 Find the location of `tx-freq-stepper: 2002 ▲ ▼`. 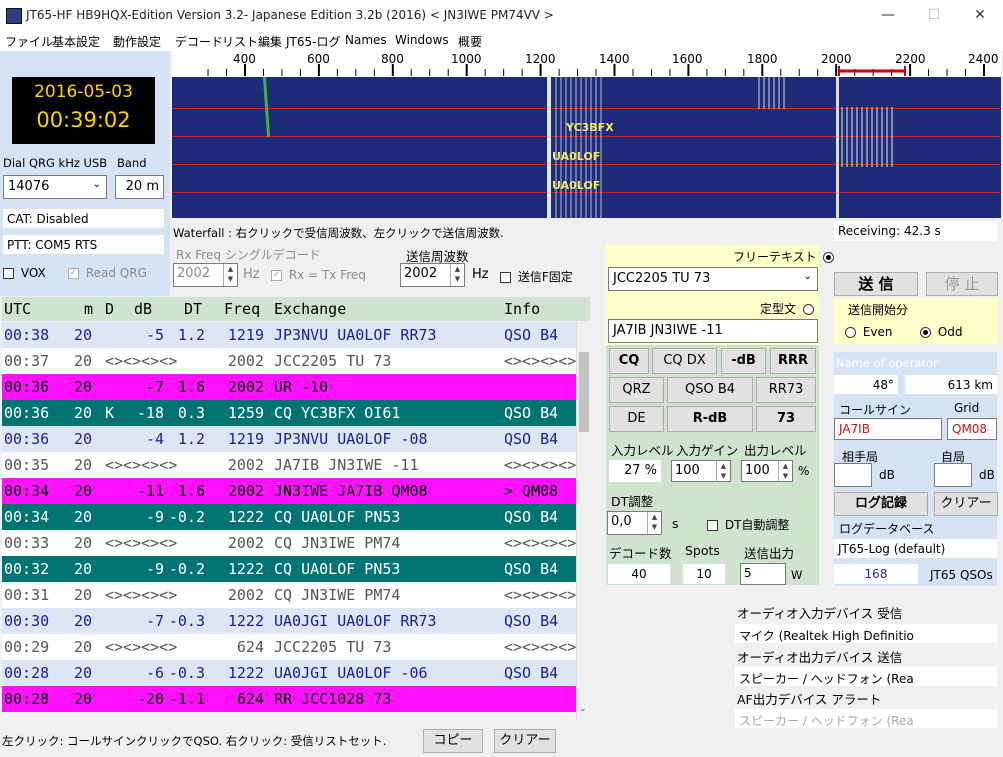

tx-freq-stepper: 2002 ▲ ▼ is located at coordinates (432, 275).